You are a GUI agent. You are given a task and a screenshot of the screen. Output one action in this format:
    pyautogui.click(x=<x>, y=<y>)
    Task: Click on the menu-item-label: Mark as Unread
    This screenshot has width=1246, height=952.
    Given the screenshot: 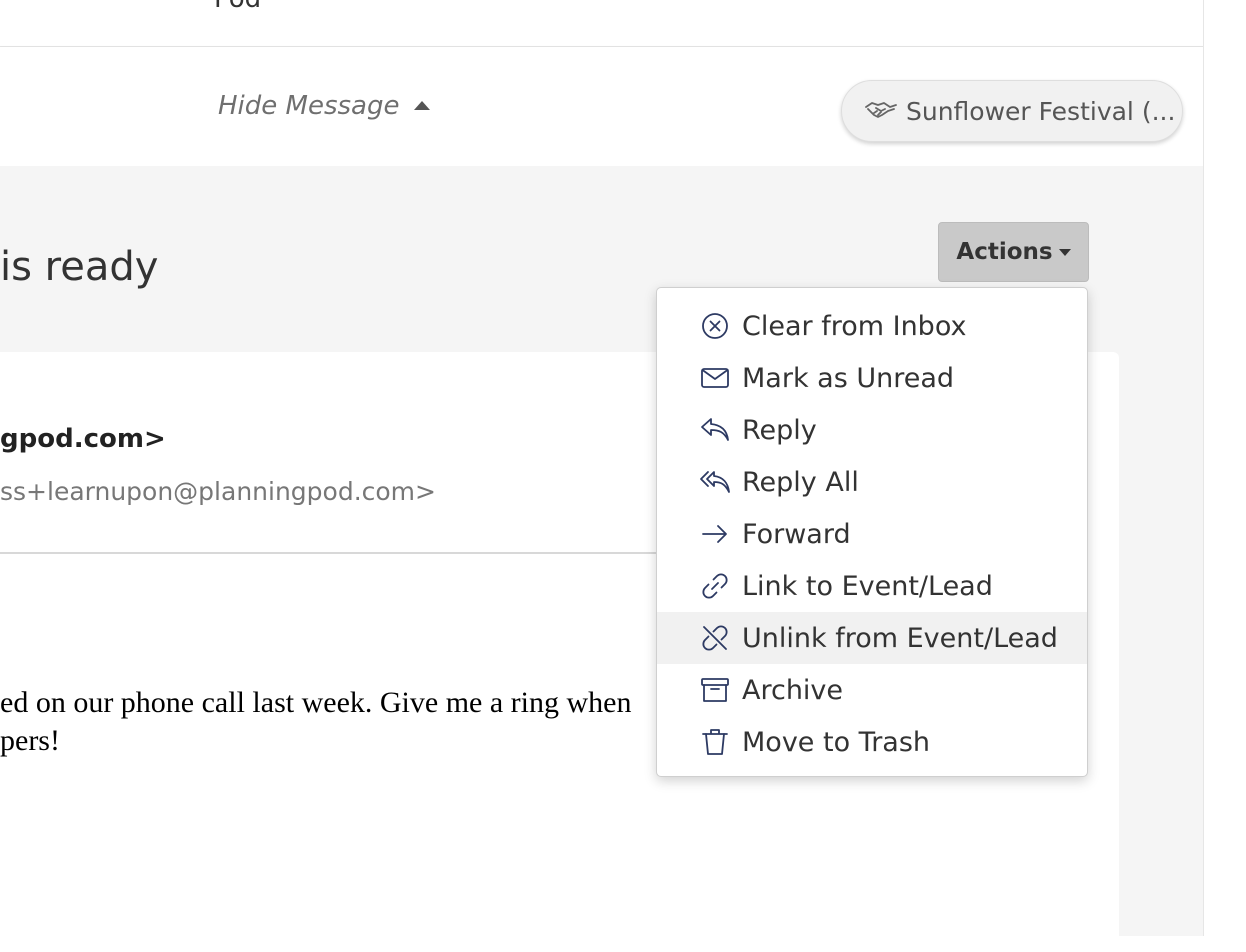 What is the action you would take?
    pyautogui.click(x=848, y=378)
    